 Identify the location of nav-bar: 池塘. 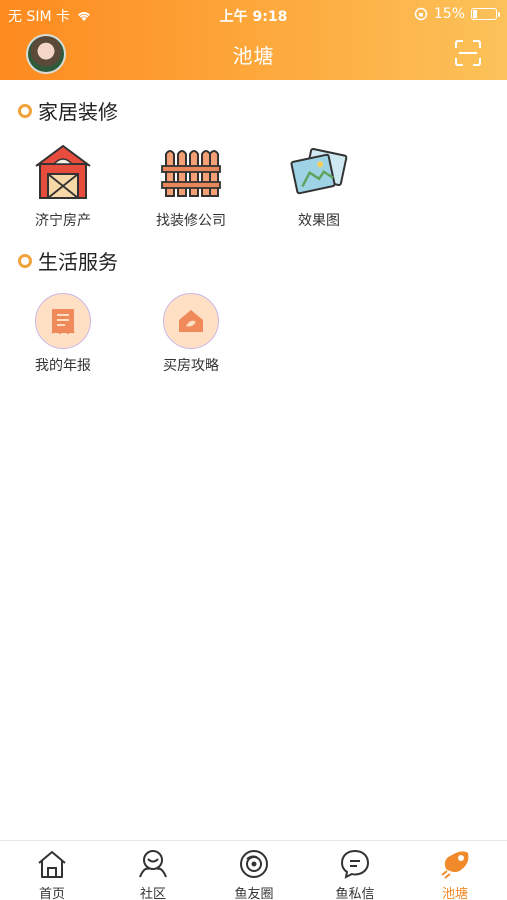
(253, 54).